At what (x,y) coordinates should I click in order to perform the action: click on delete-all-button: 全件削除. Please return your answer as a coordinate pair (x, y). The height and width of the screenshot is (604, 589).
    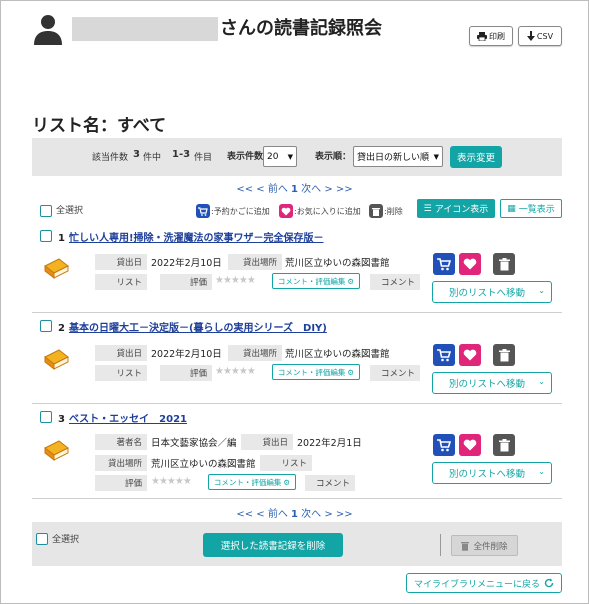
    Looking at the image, I should click on (484, 545).